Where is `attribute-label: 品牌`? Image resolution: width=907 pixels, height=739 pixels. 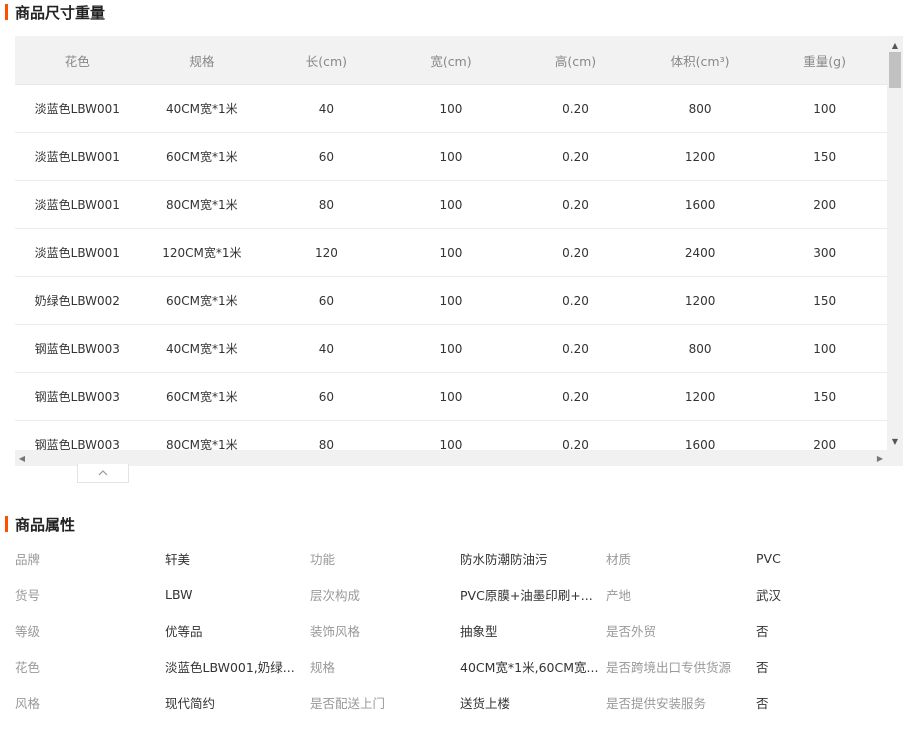
attribute-label: 品牌 is located at coordinates (28, 559).